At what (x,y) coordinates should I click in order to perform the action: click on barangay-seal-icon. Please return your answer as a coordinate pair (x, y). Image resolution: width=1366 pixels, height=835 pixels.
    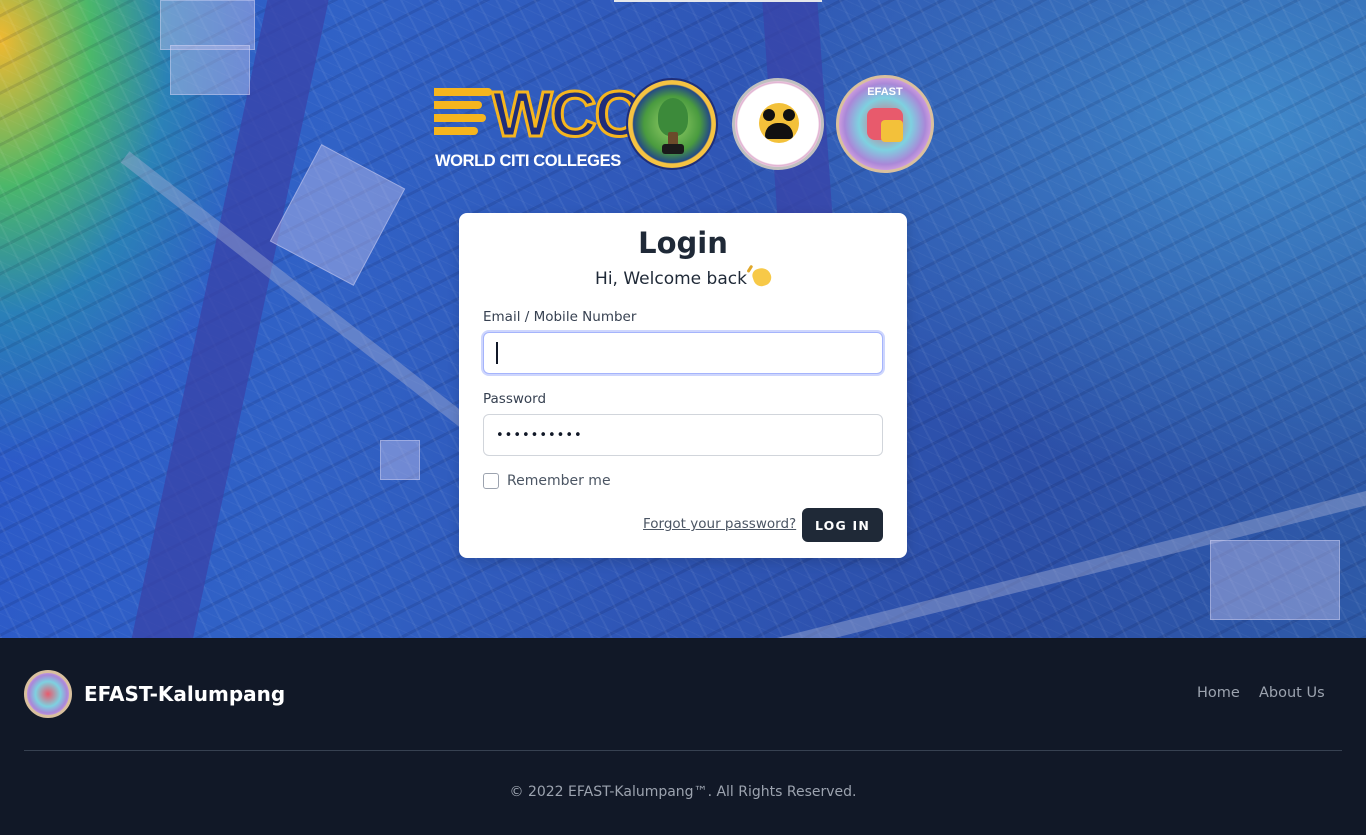
    Looking at the image, I should click on (672, 124).